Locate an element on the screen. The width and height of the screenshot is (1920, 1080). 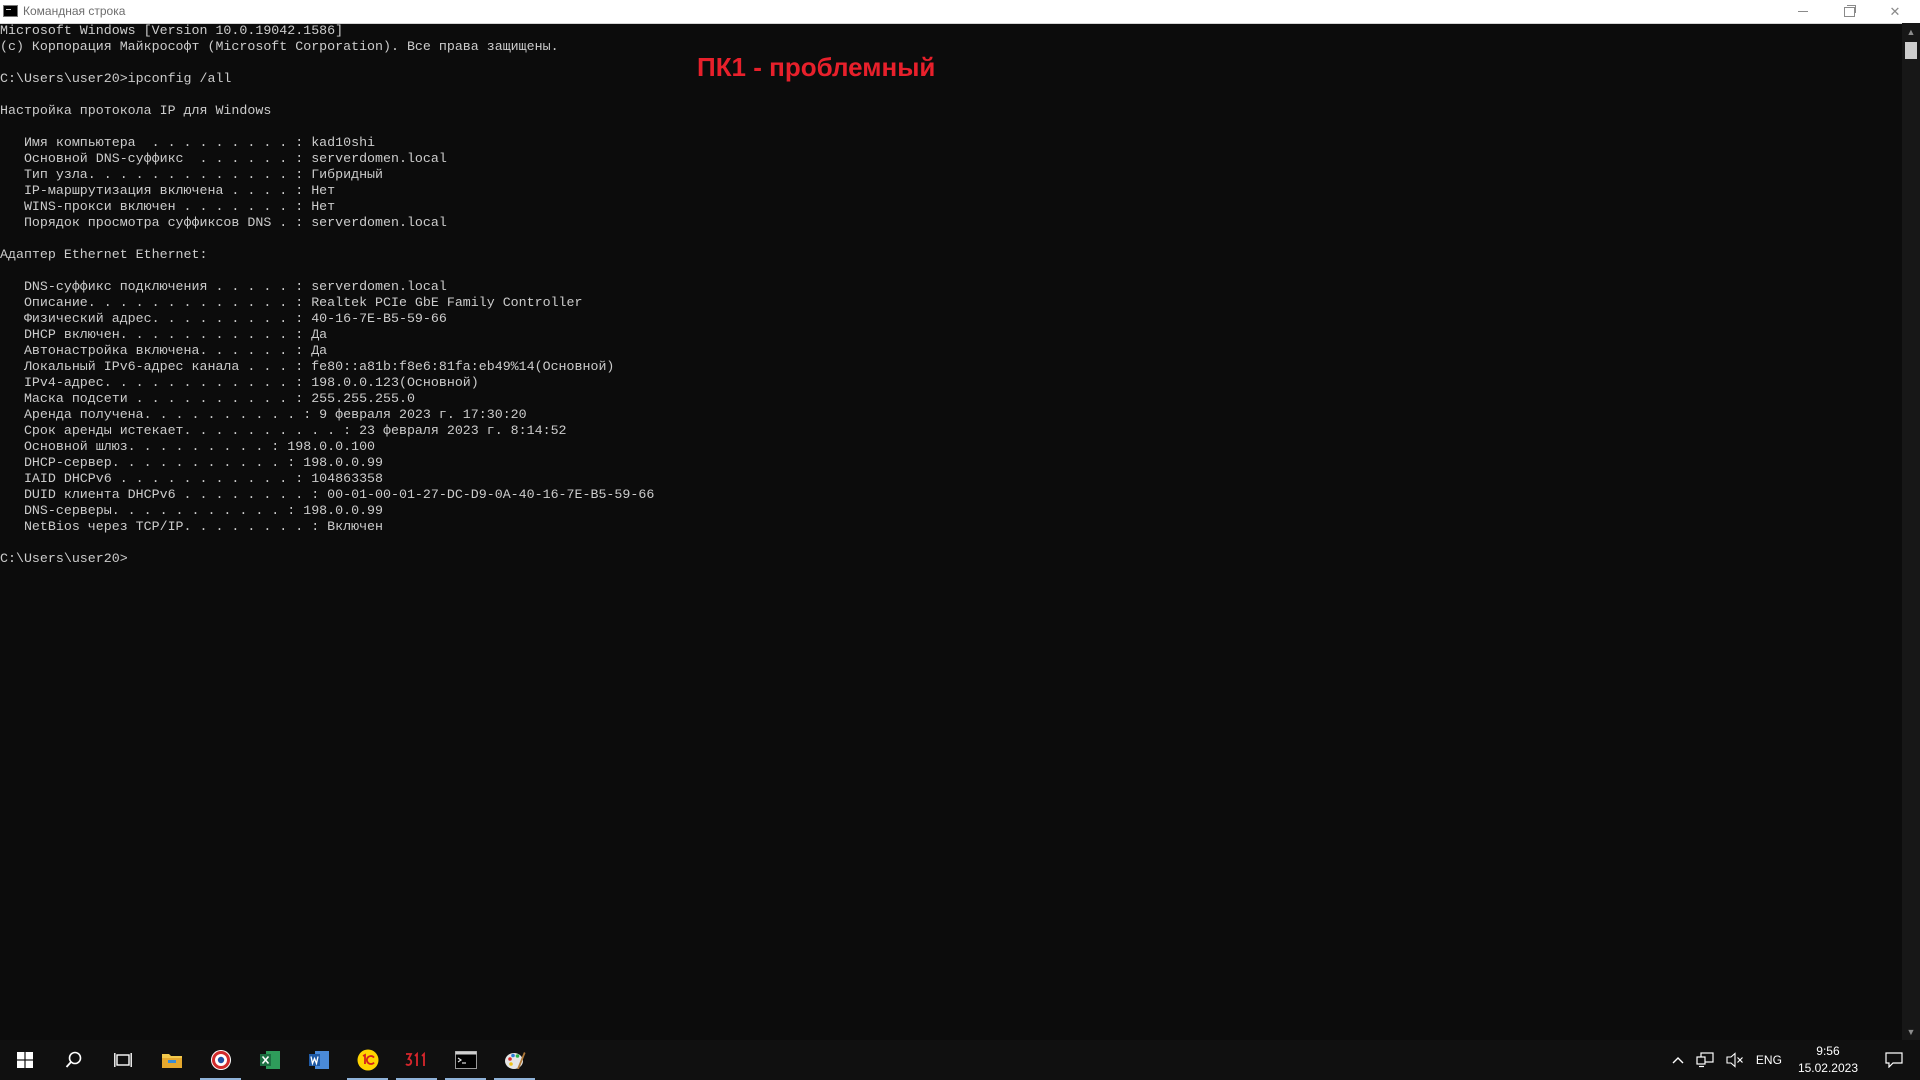
start-icon is located at coordinates (24, 1060).